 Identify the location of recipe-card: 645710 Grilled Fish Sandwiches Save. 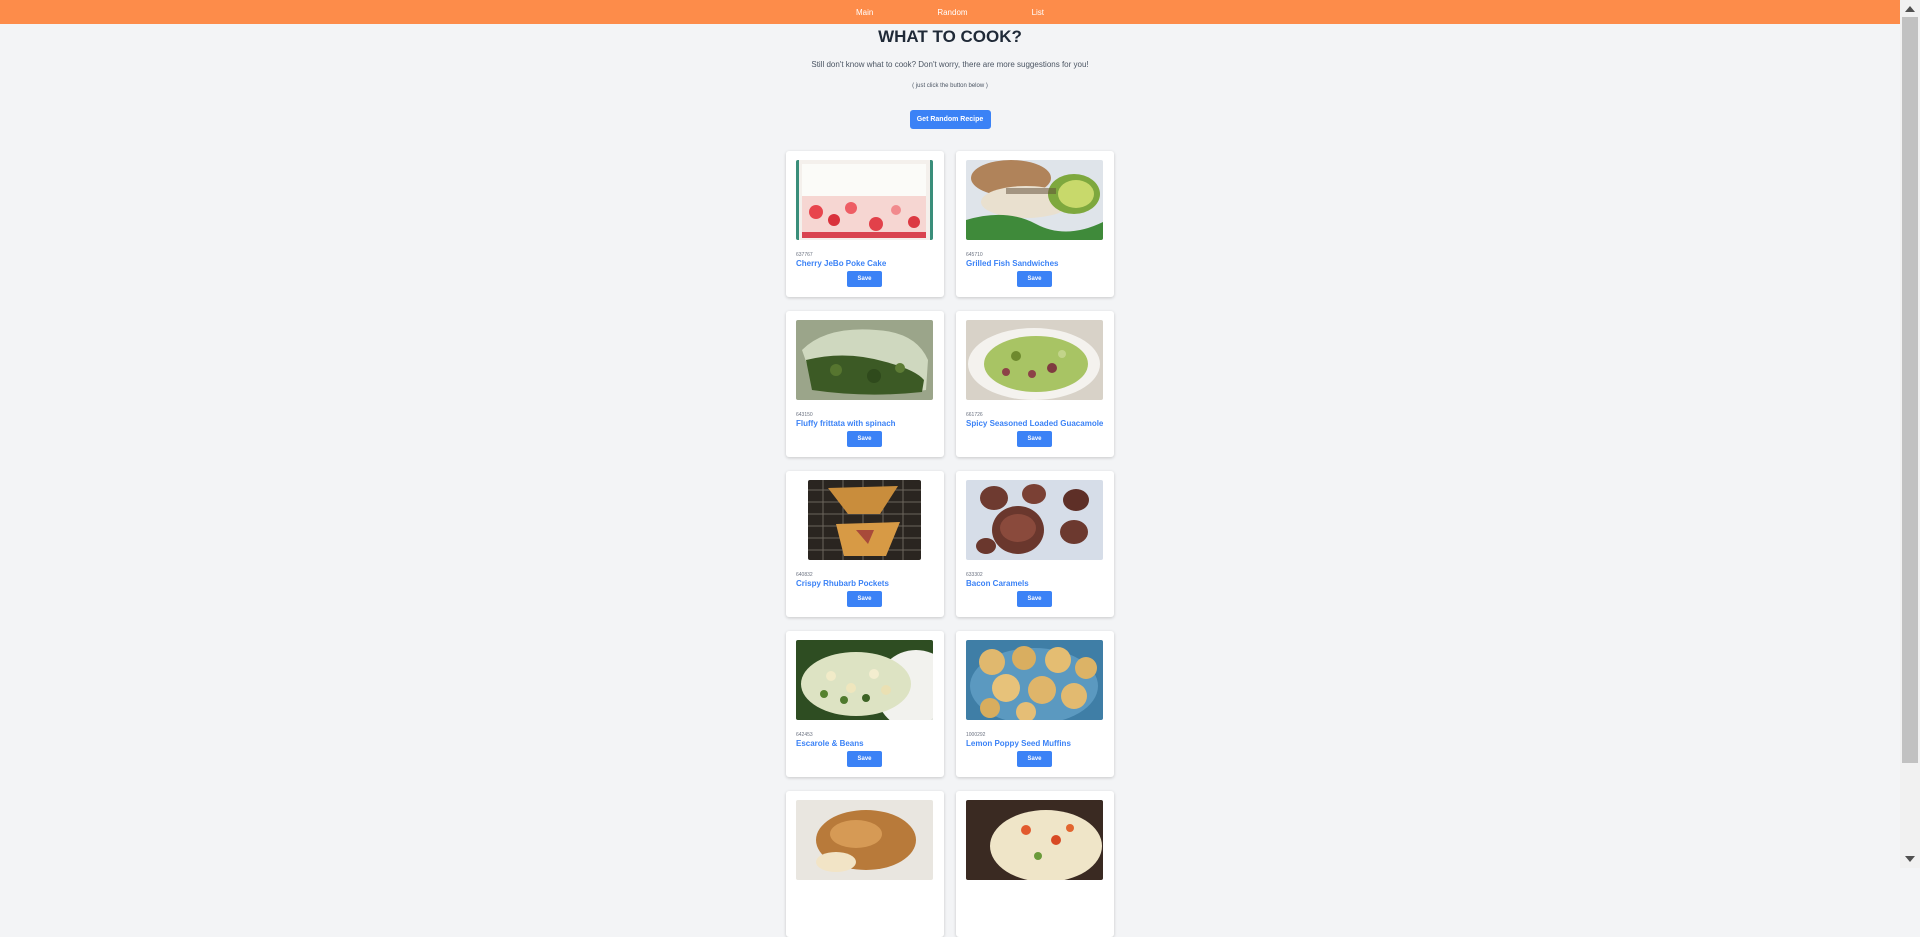
(1035, 224).